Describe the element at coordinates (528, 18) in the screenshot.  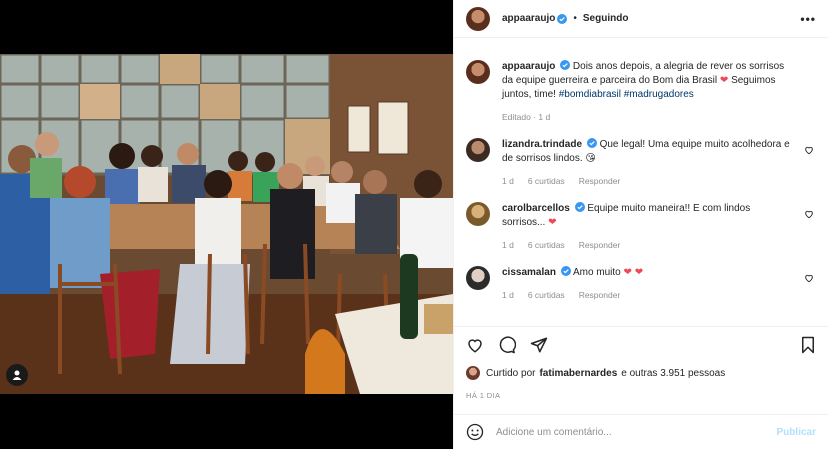
I see `author-username: appaaraujo` at that location.